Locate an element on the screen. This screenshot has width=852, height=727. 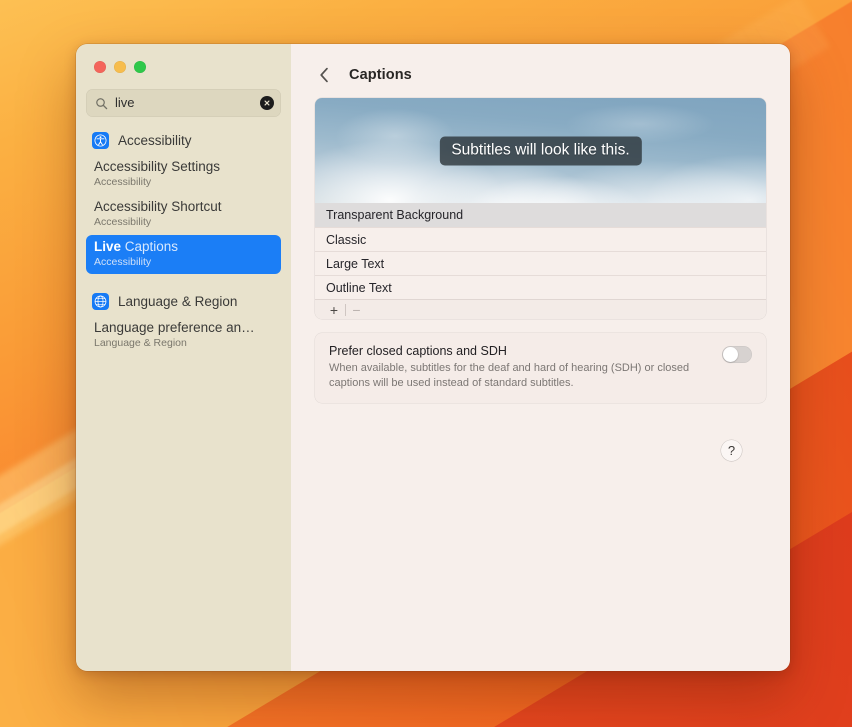
help-button: ? is located at coordinates (731, 450).